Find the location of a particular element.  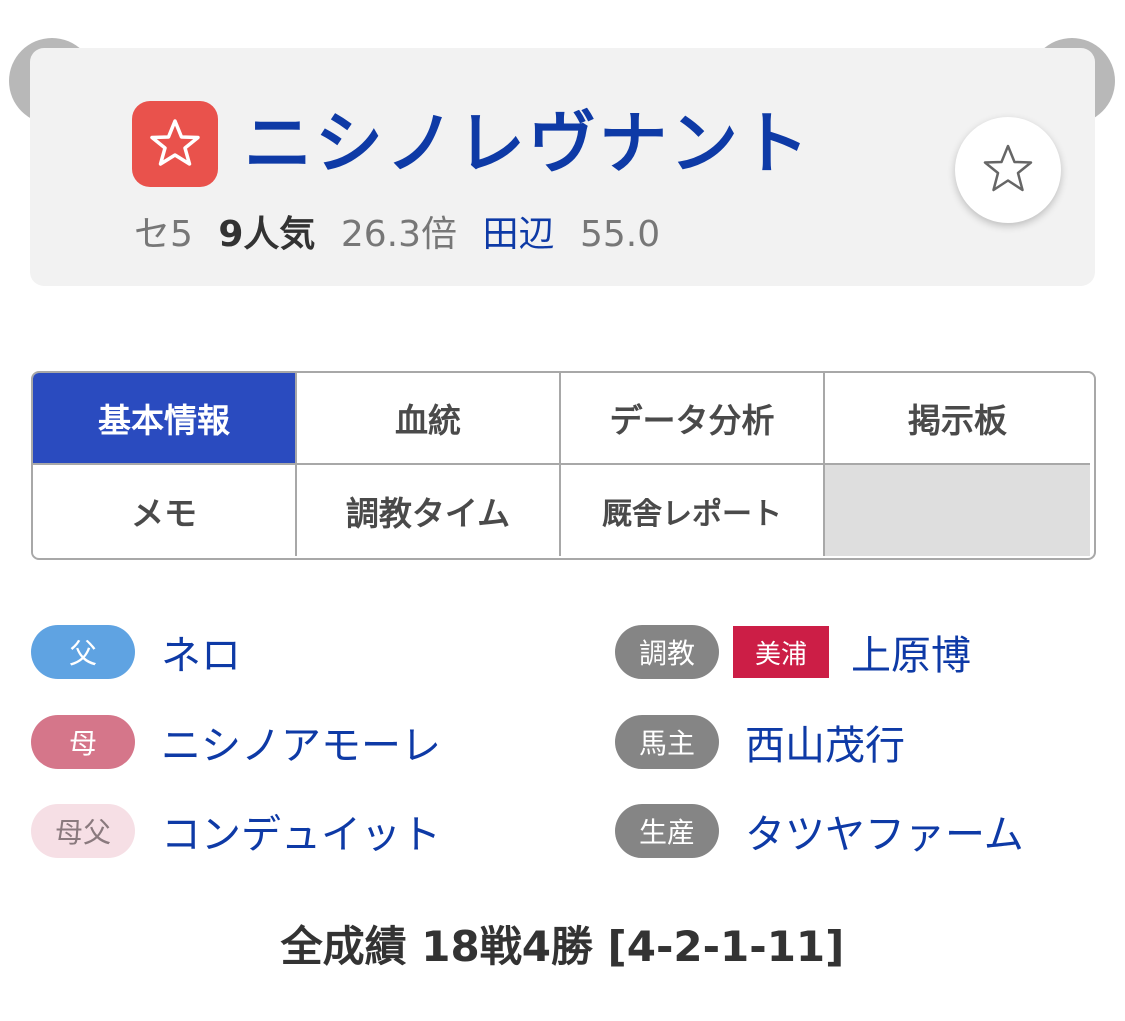

tab-stable-report: 厩舎レポート is located at coordinates (693, 510).